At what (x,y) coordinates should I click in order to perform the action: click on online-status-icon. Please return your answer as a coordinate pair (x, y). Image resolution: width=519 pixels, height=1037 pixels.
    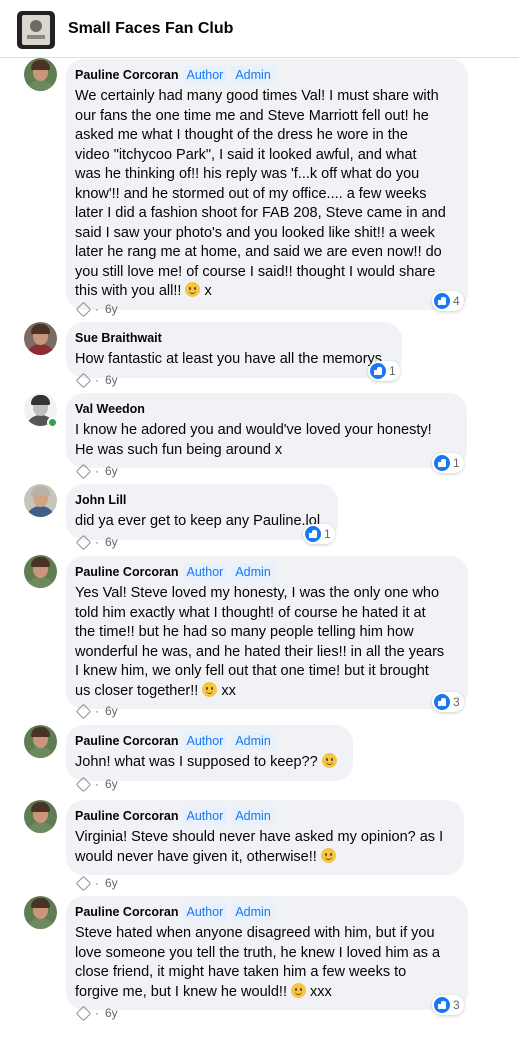
    Looking at the image, I should click on (52, 422).